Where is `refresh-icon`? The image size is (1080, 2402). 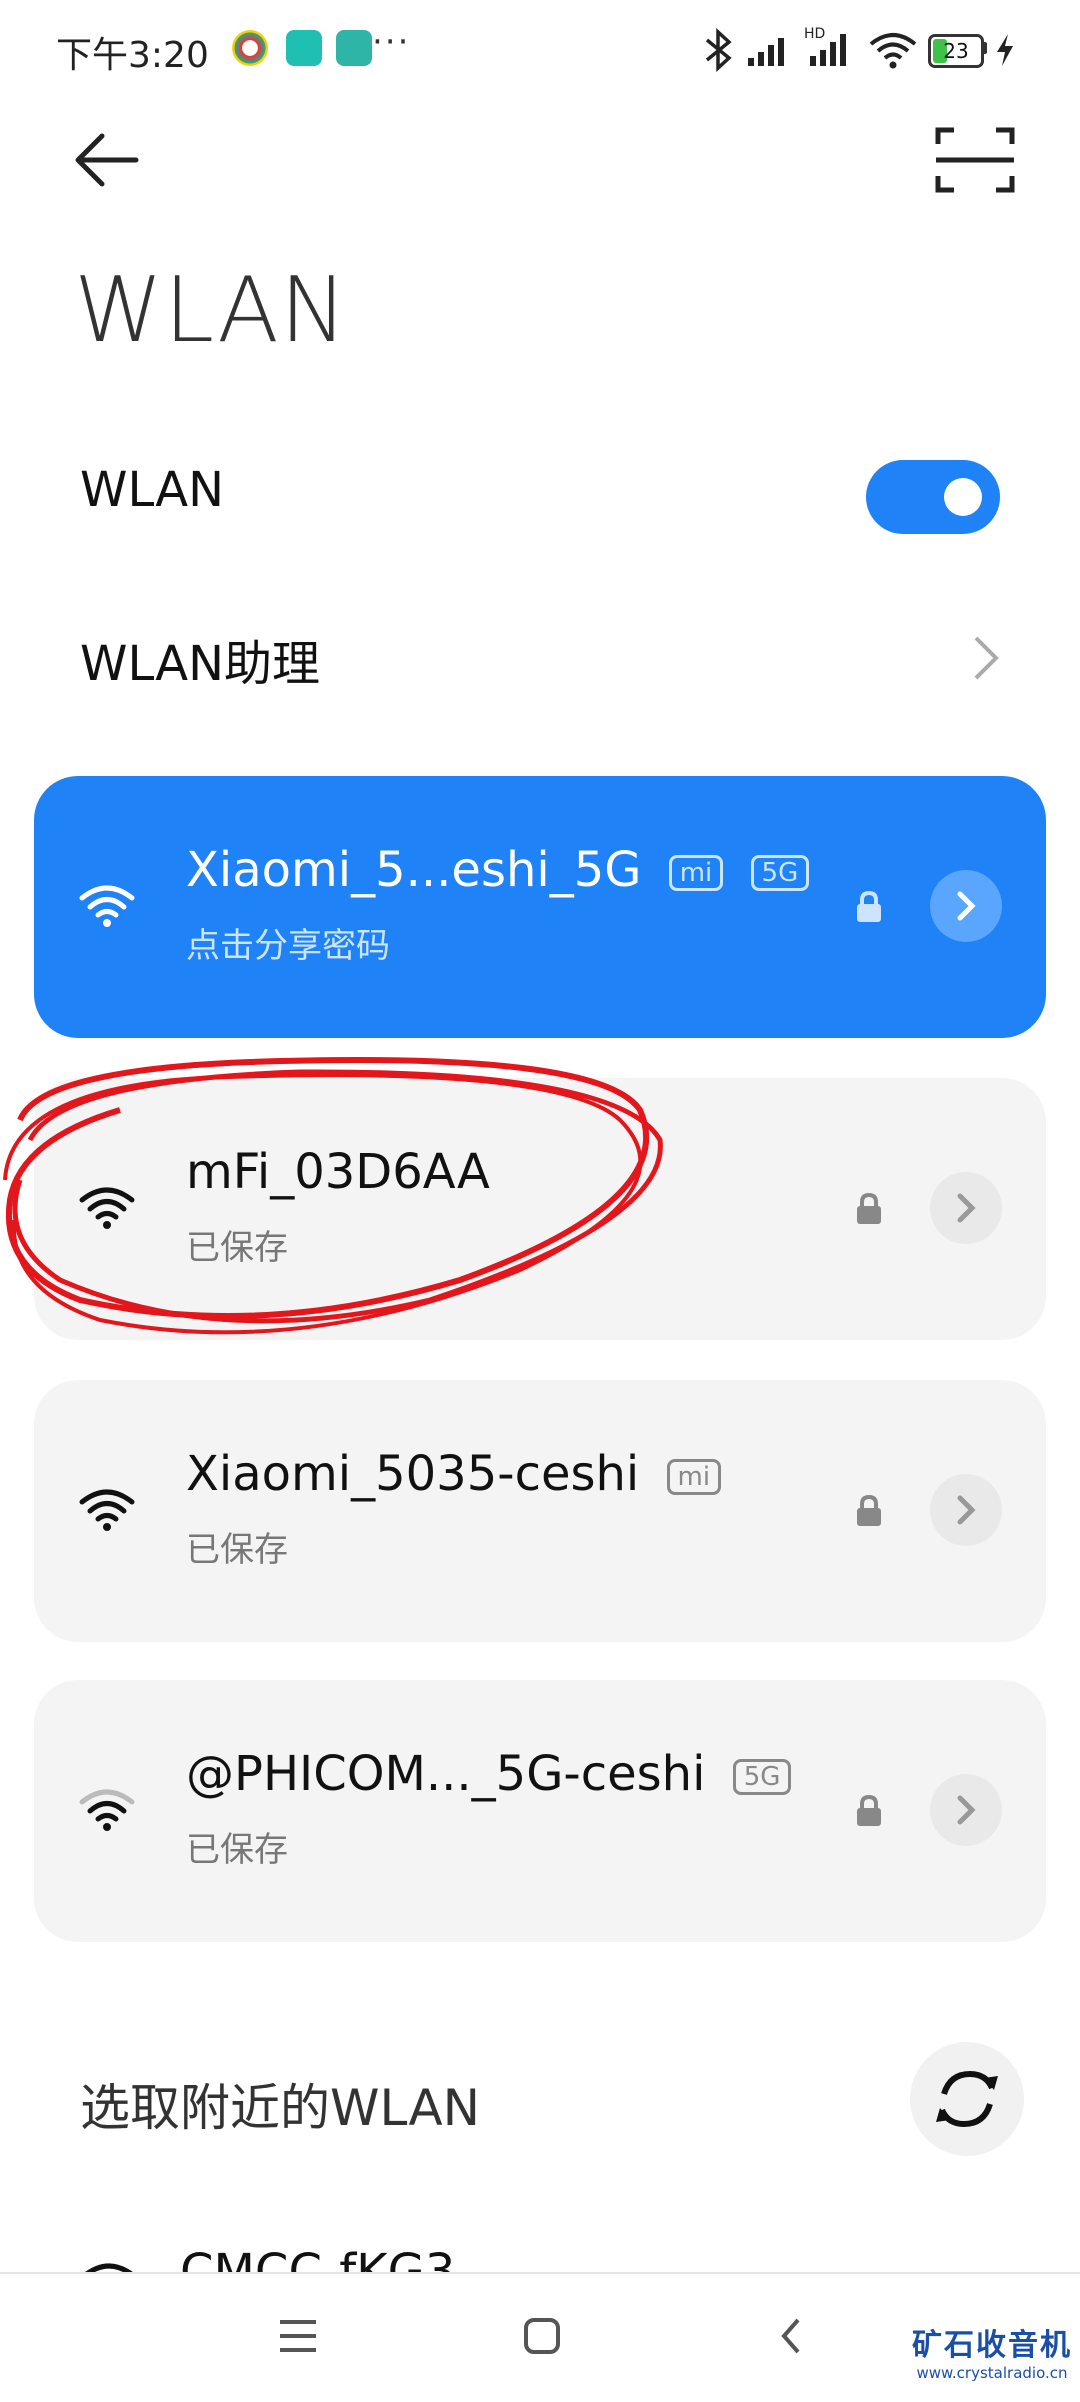
refresh-icon is located at coordinates (967, 2099).